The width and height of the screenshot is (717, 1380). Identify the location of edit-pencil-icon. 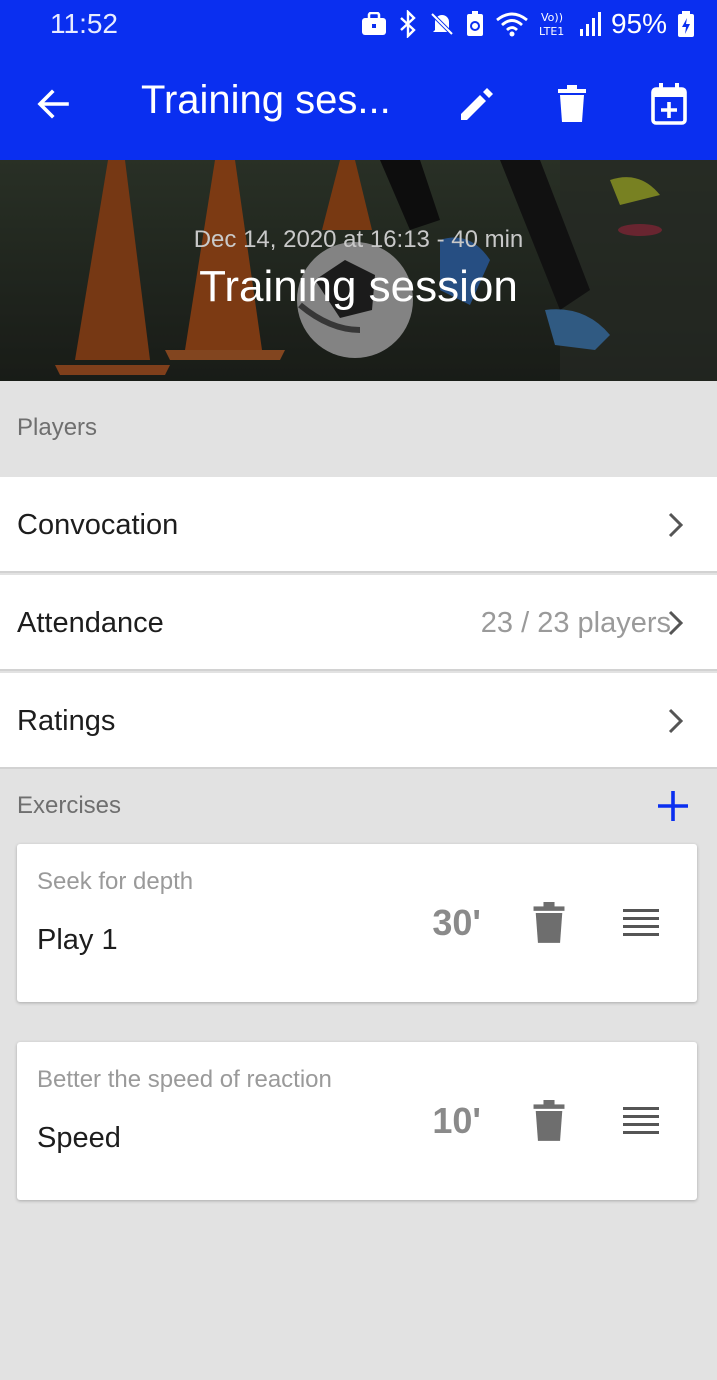
(477, 104).